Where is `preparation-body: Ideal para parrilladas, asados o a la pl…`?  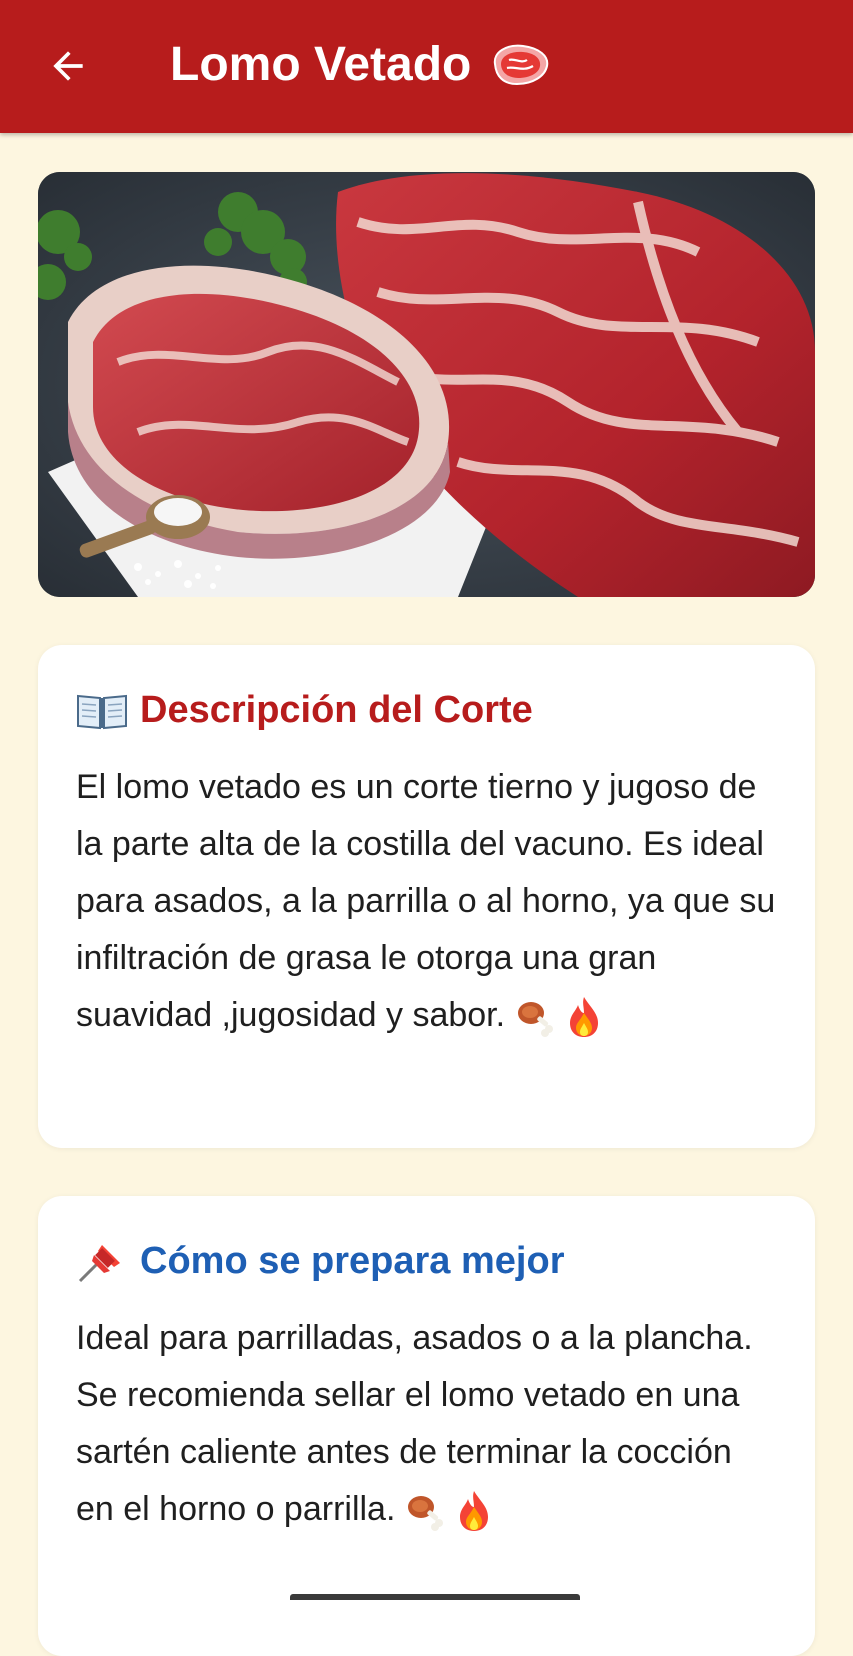 preparation-body: Ideal para parrilladas, asados o a la pl… is located at coordinates (426, 1424).